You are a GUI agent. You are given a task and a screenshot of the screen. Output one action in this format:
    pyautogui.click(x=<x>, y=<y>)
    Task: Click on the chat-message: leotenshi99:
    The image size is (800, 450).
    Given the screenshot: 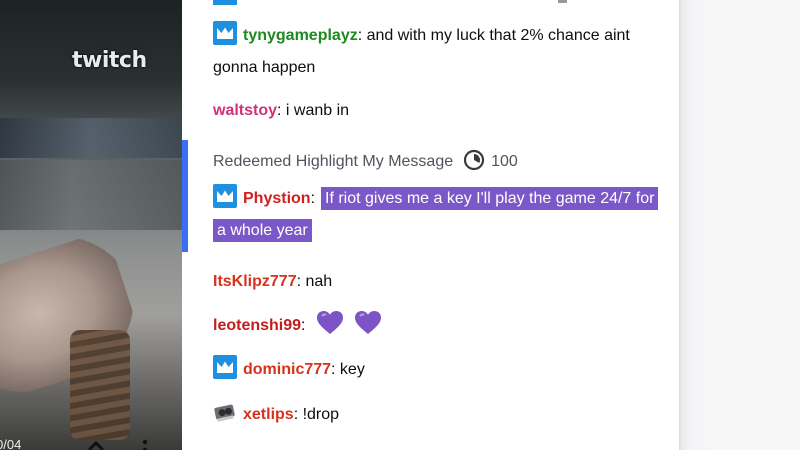 What is the action you would take?
    pyautogui.click(x=433, y=329)
    